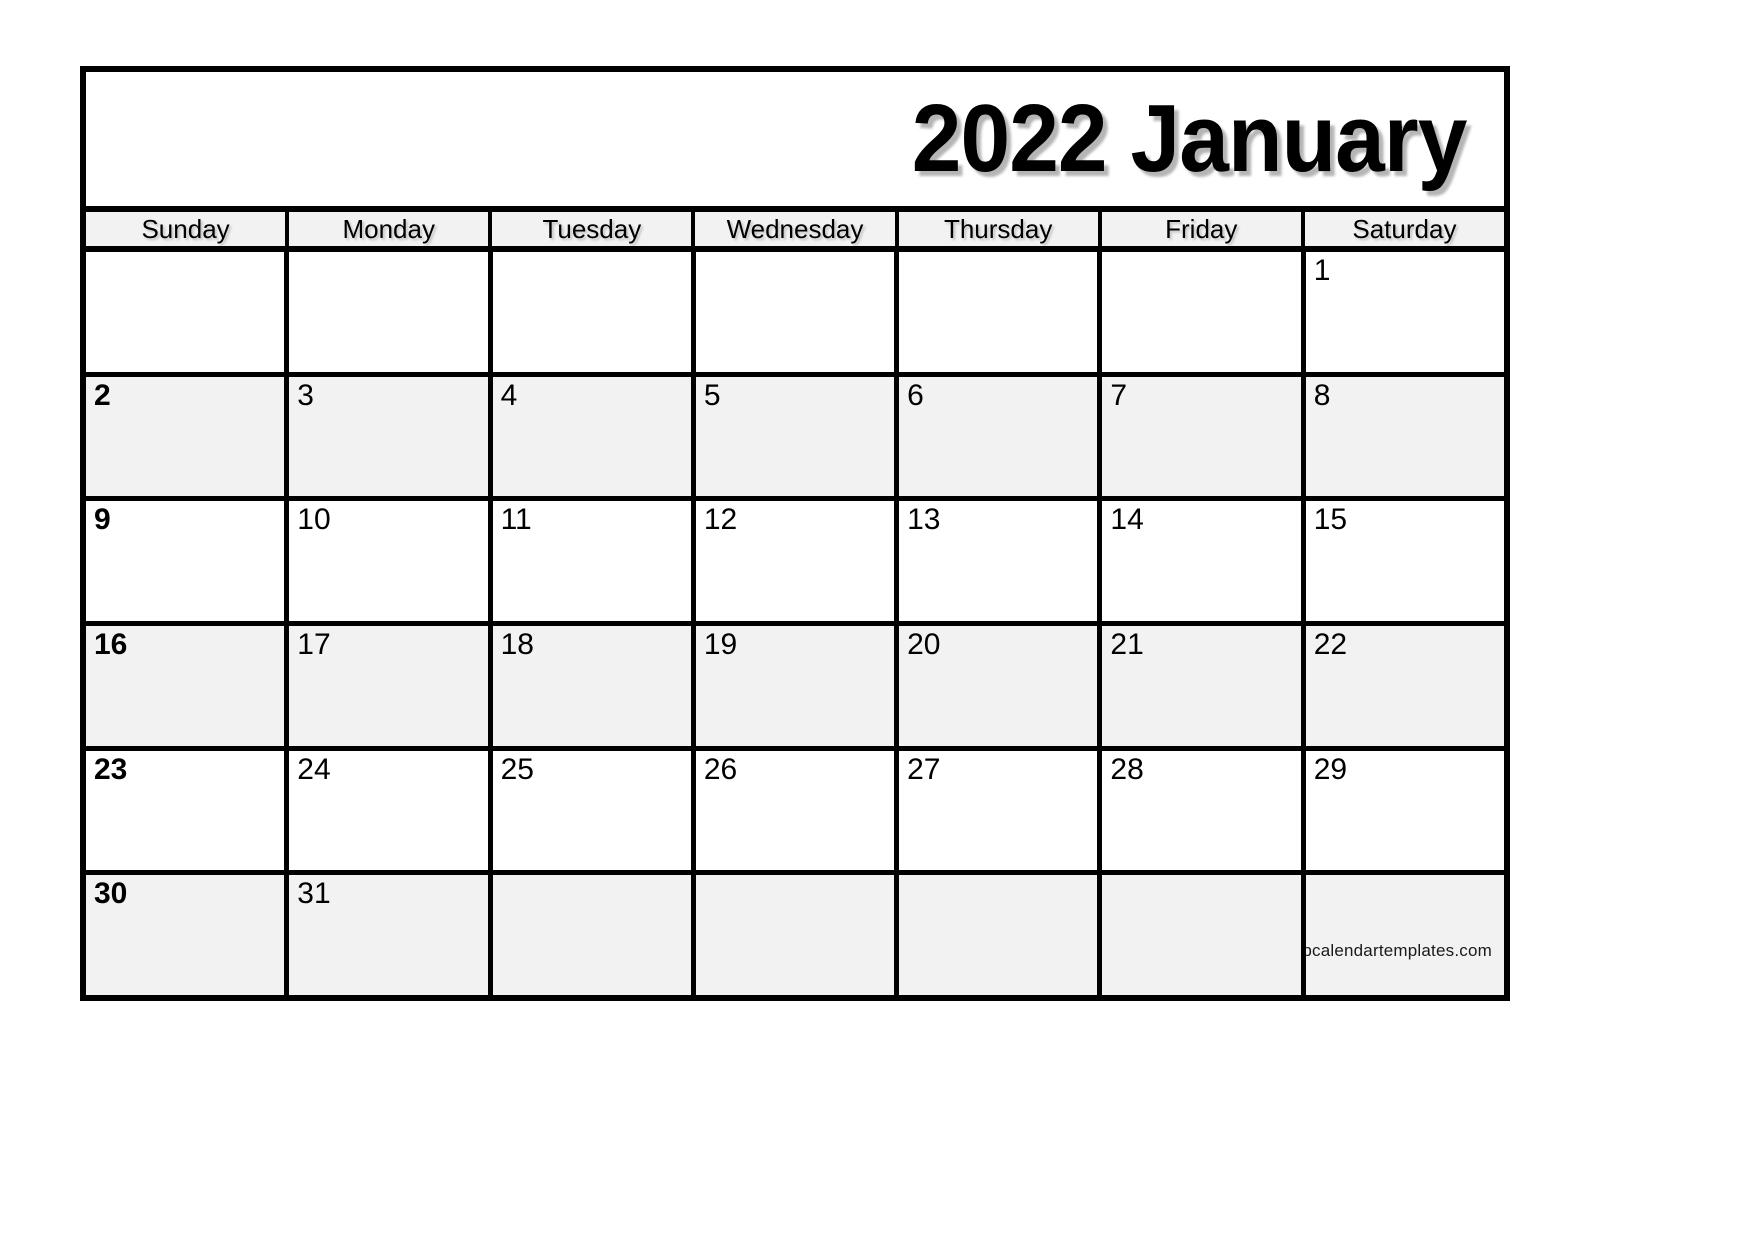 This screenshot has height=1240, width=1754. Describe the element at coordinates (1001, 686) in the screenshot. I see `day-cell: 20` at that location.